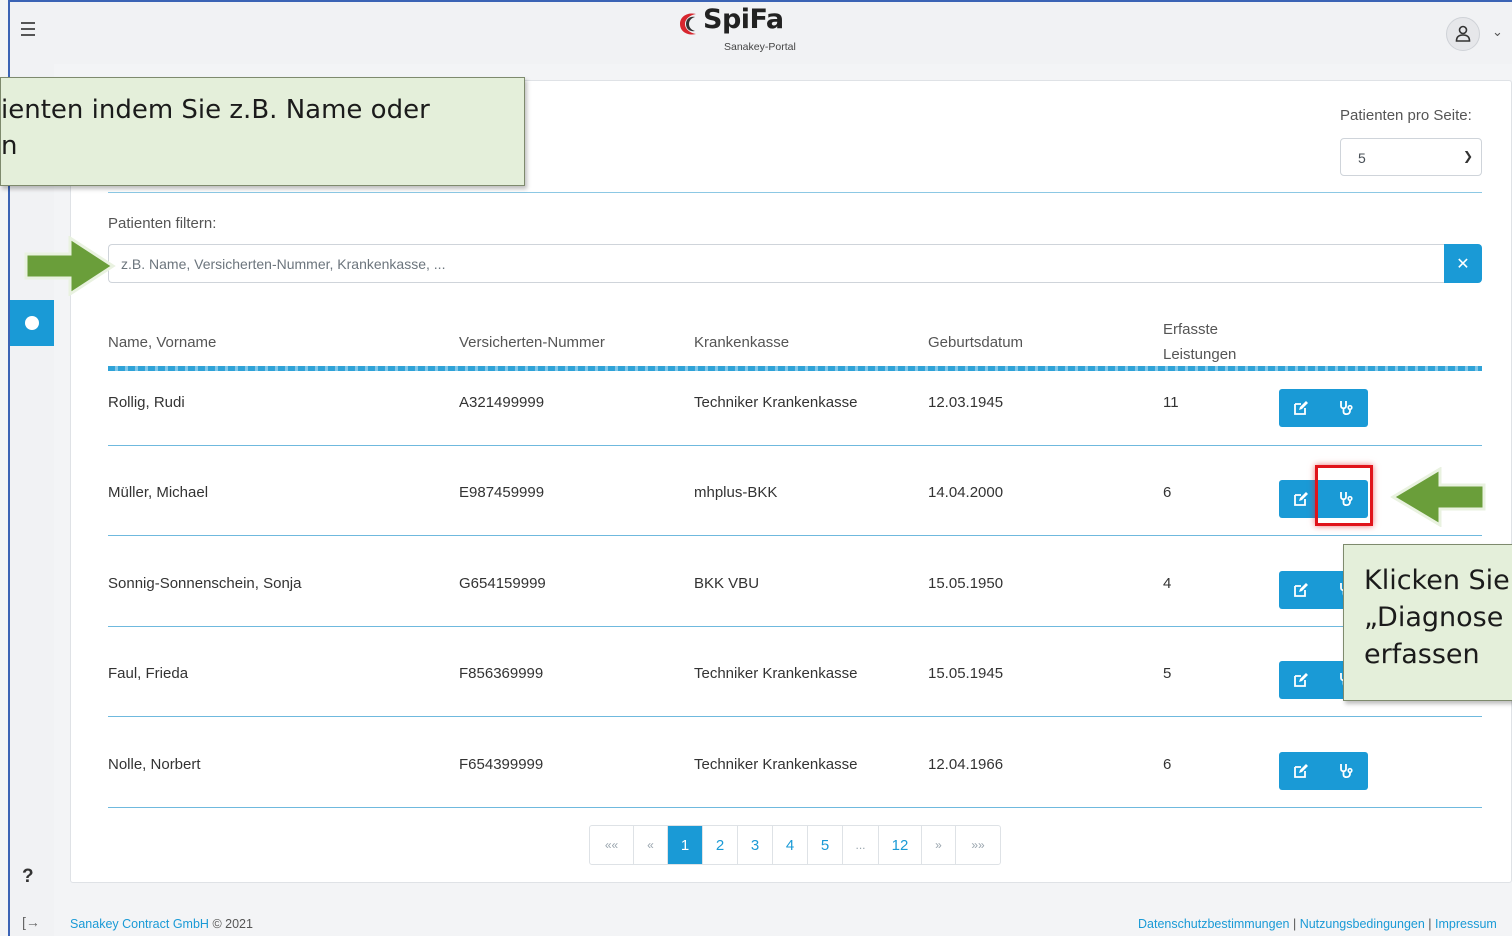  What do you see at coordinates (1362, 158) in the screenshot?
I see `page-size-value: 5` at bounding box center [1362, 158].